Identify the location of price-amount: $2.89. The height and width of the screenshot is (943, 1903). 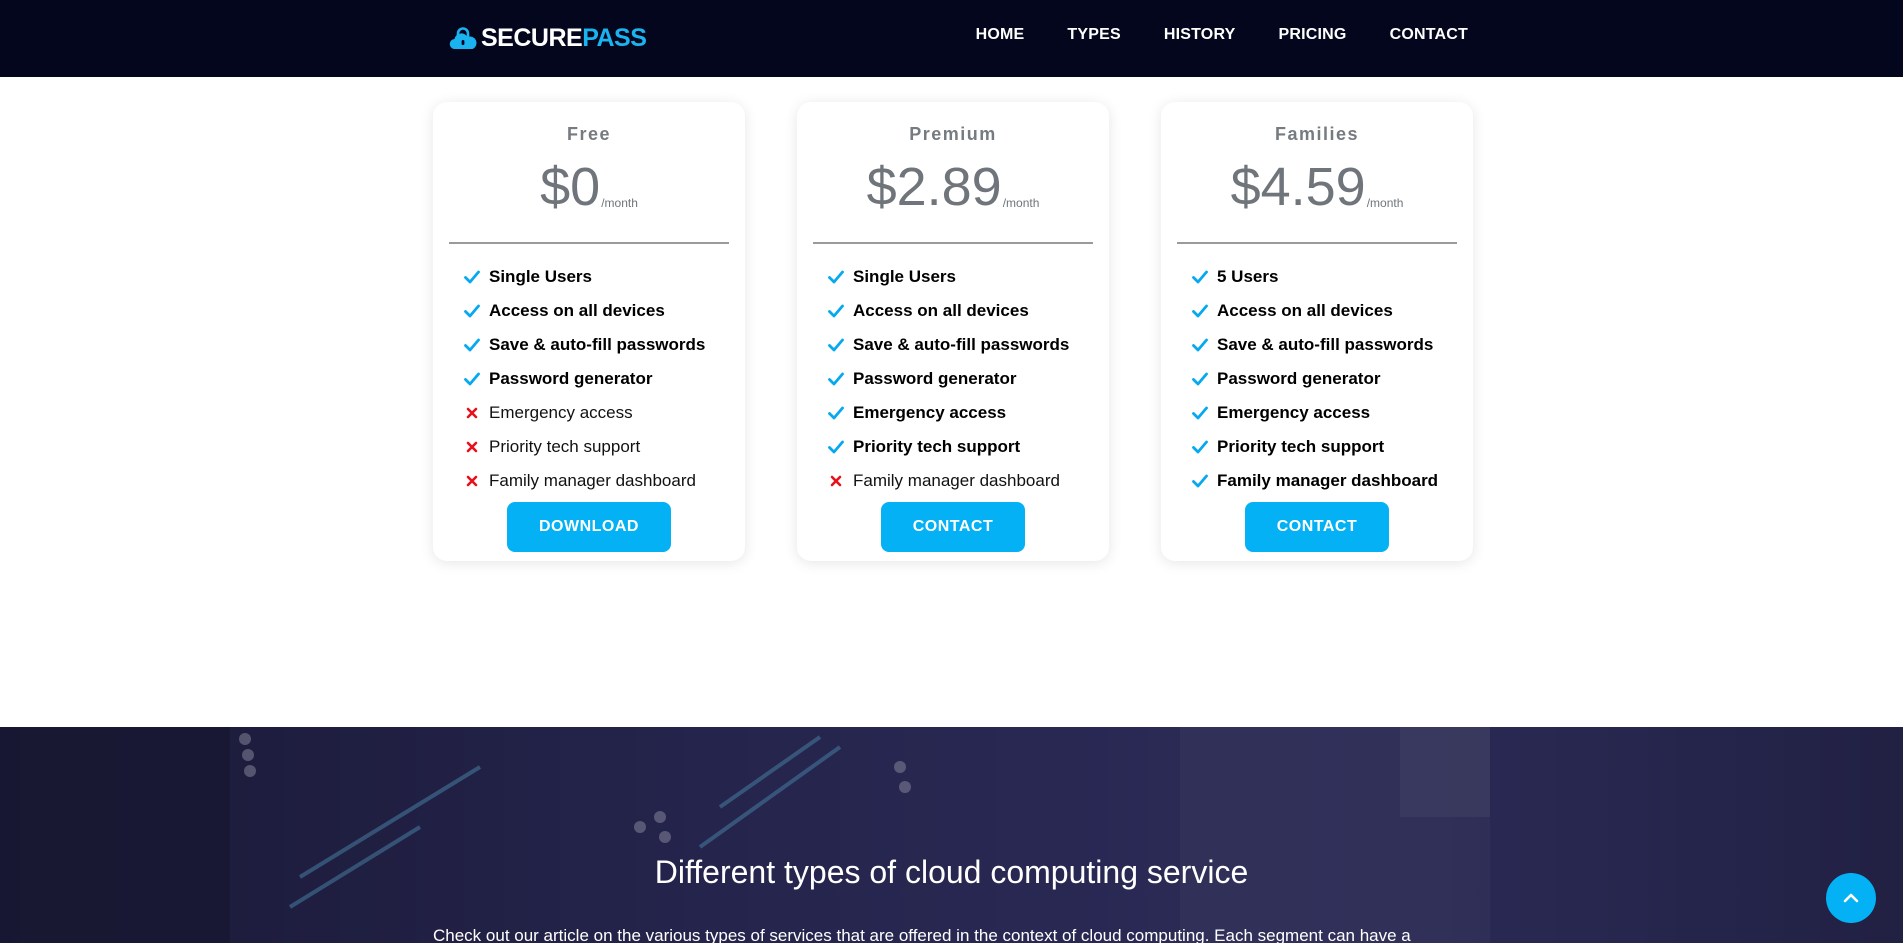
(934, 187).